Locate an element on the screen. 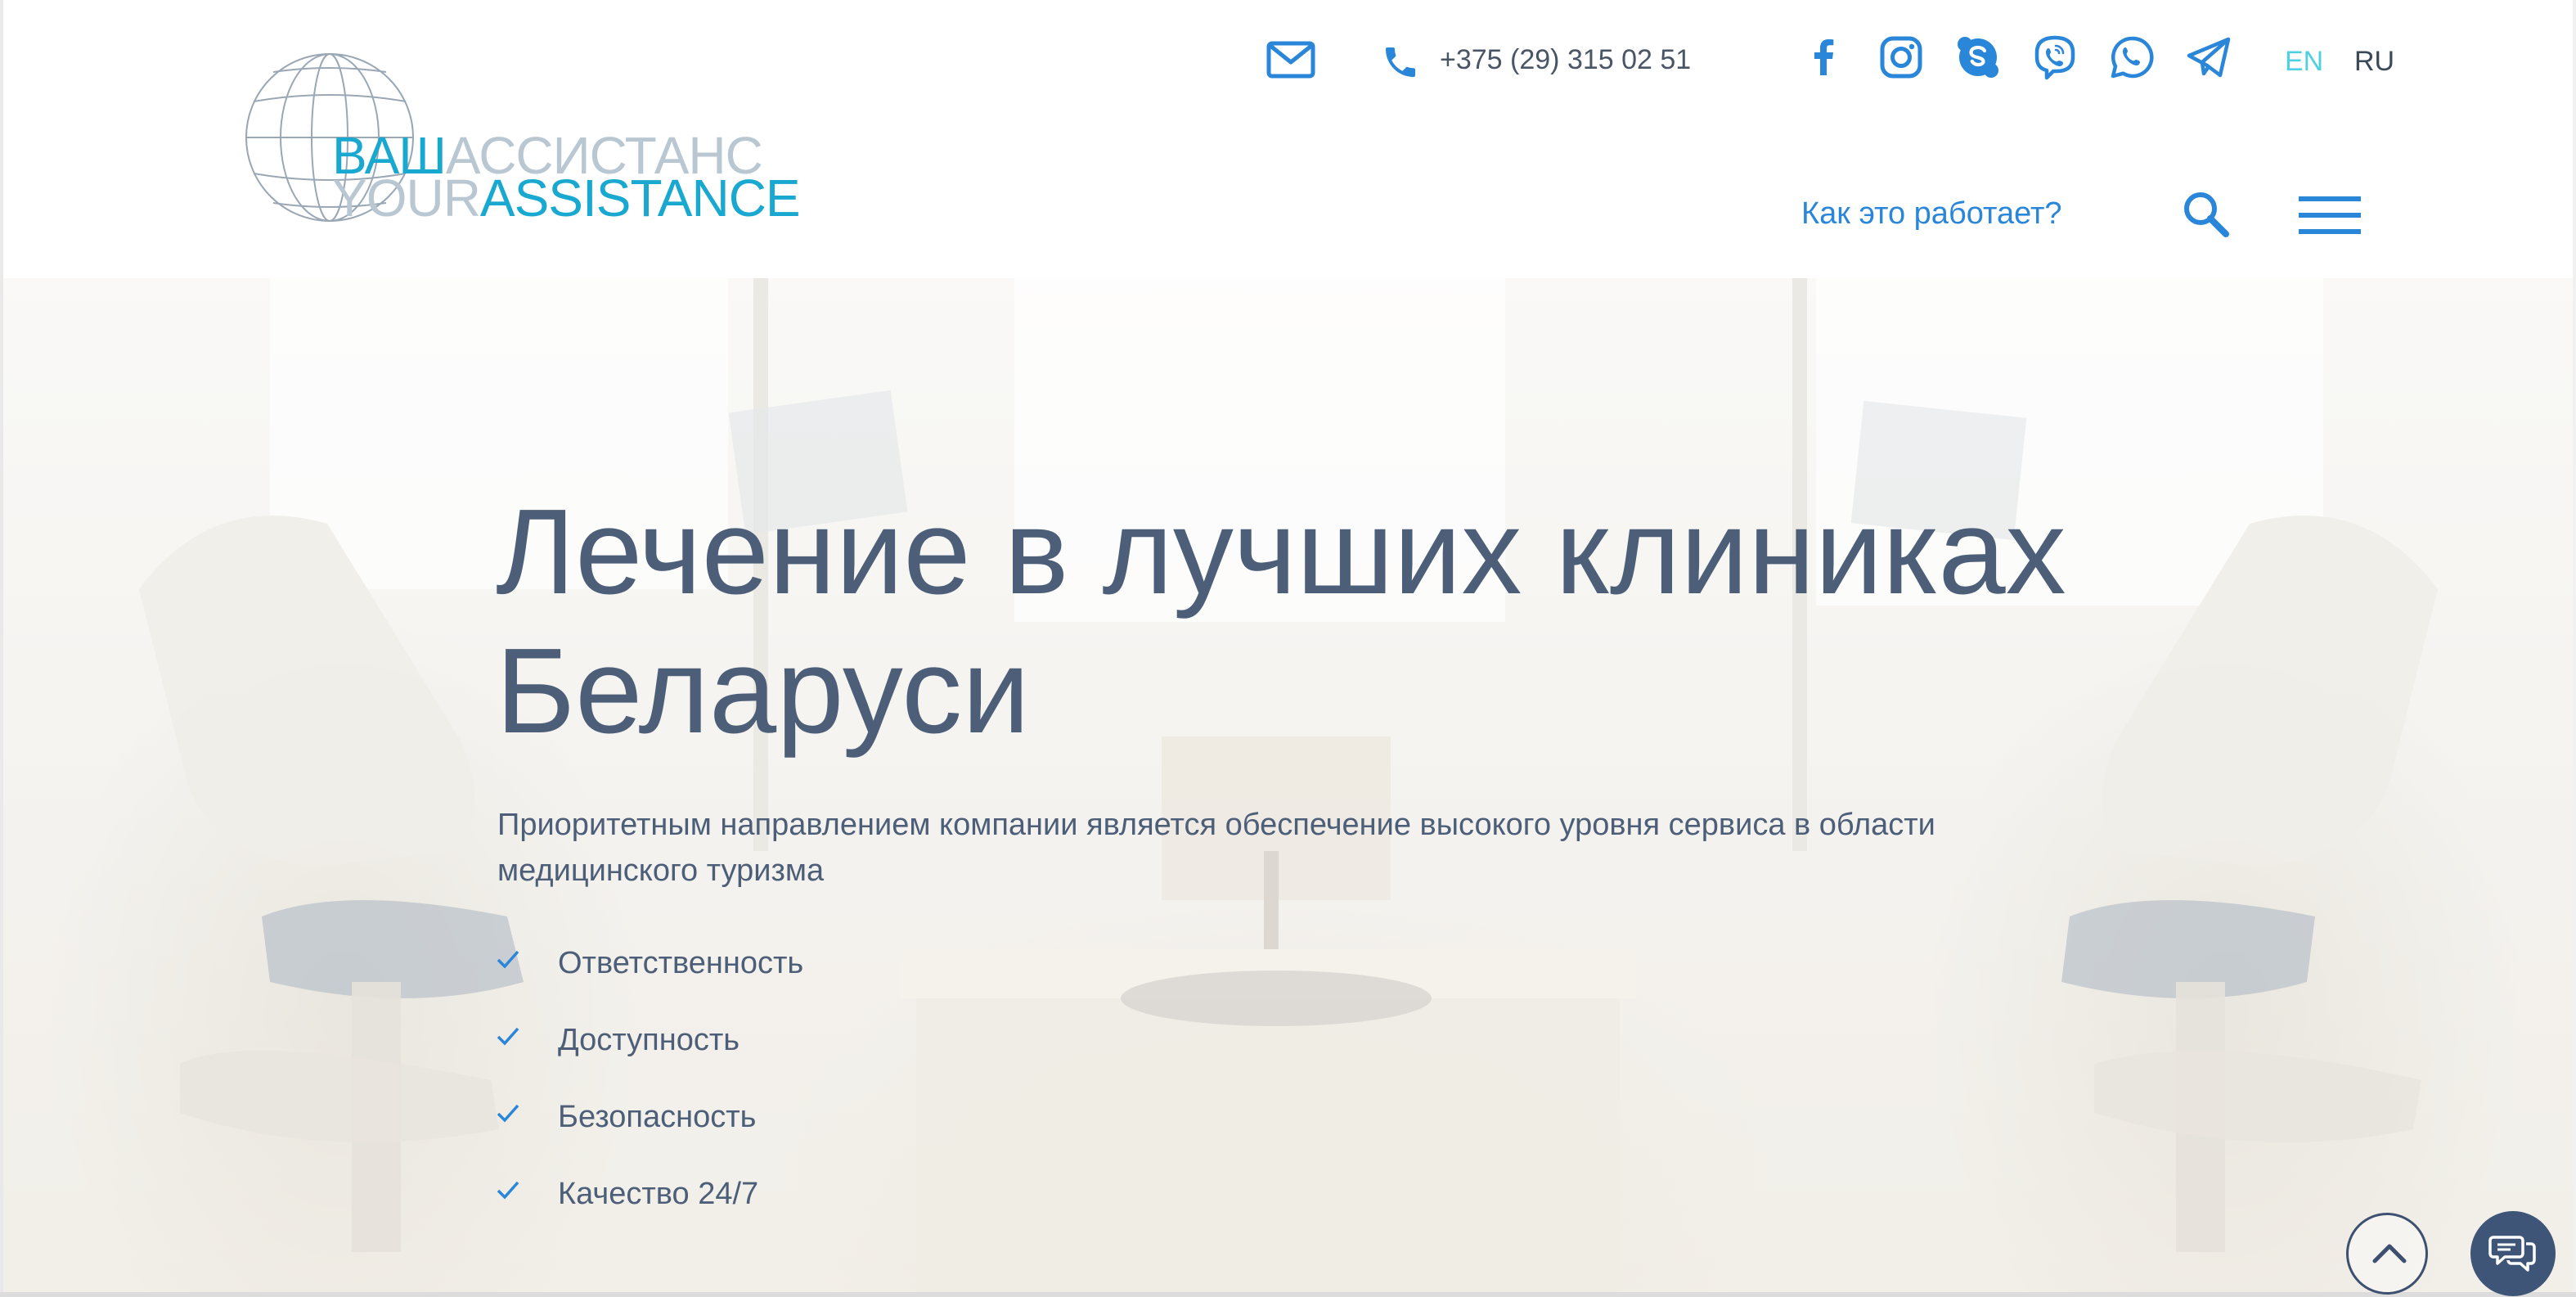 This screenshot has height=1297, width=2576. instagram-icon is located at coordinates (1902, 57).